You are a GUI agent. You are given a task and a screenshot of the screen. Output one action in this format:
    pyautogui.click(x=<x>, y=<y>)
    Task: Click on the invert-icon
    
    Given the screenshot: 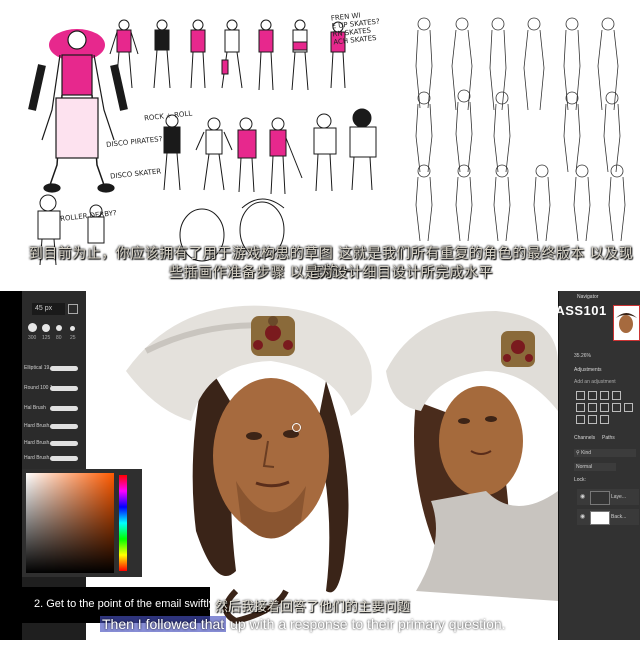 What is the action you would take?
    pyautogui.click(x=580, y=419)
    